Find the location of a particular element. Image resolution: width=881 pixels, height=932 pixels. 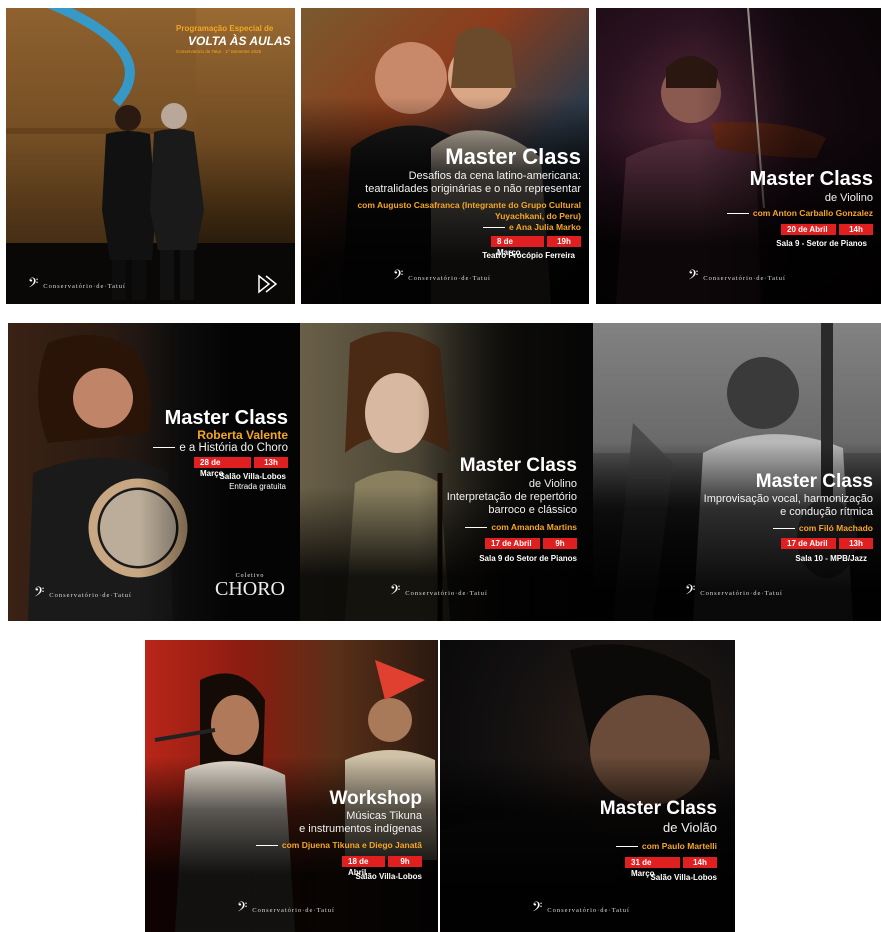

guest-line-3: e Ana Julia Marko is located at coordinates (532, 227).